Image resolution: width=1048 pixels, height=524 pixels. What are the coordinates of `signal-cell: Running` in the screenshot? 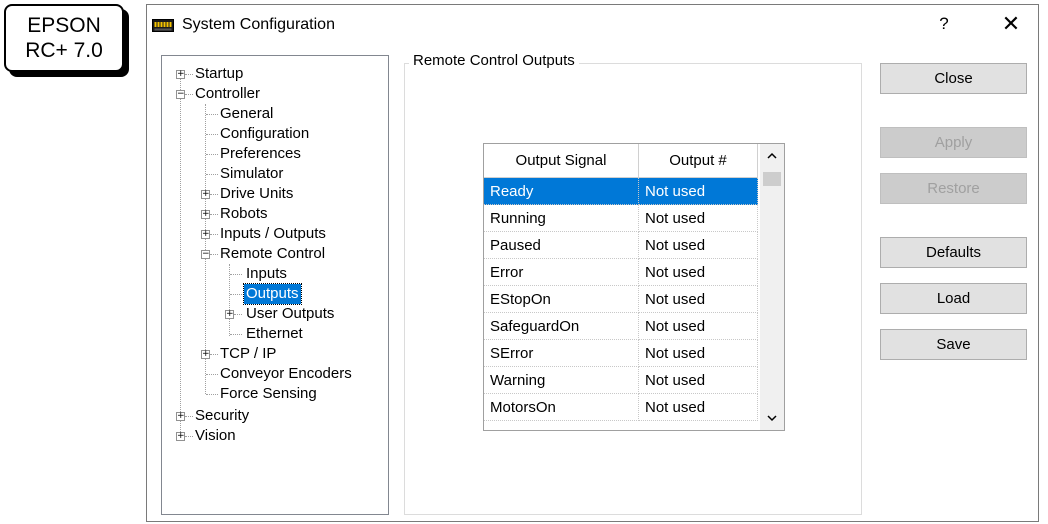 It's located at (561, 218).